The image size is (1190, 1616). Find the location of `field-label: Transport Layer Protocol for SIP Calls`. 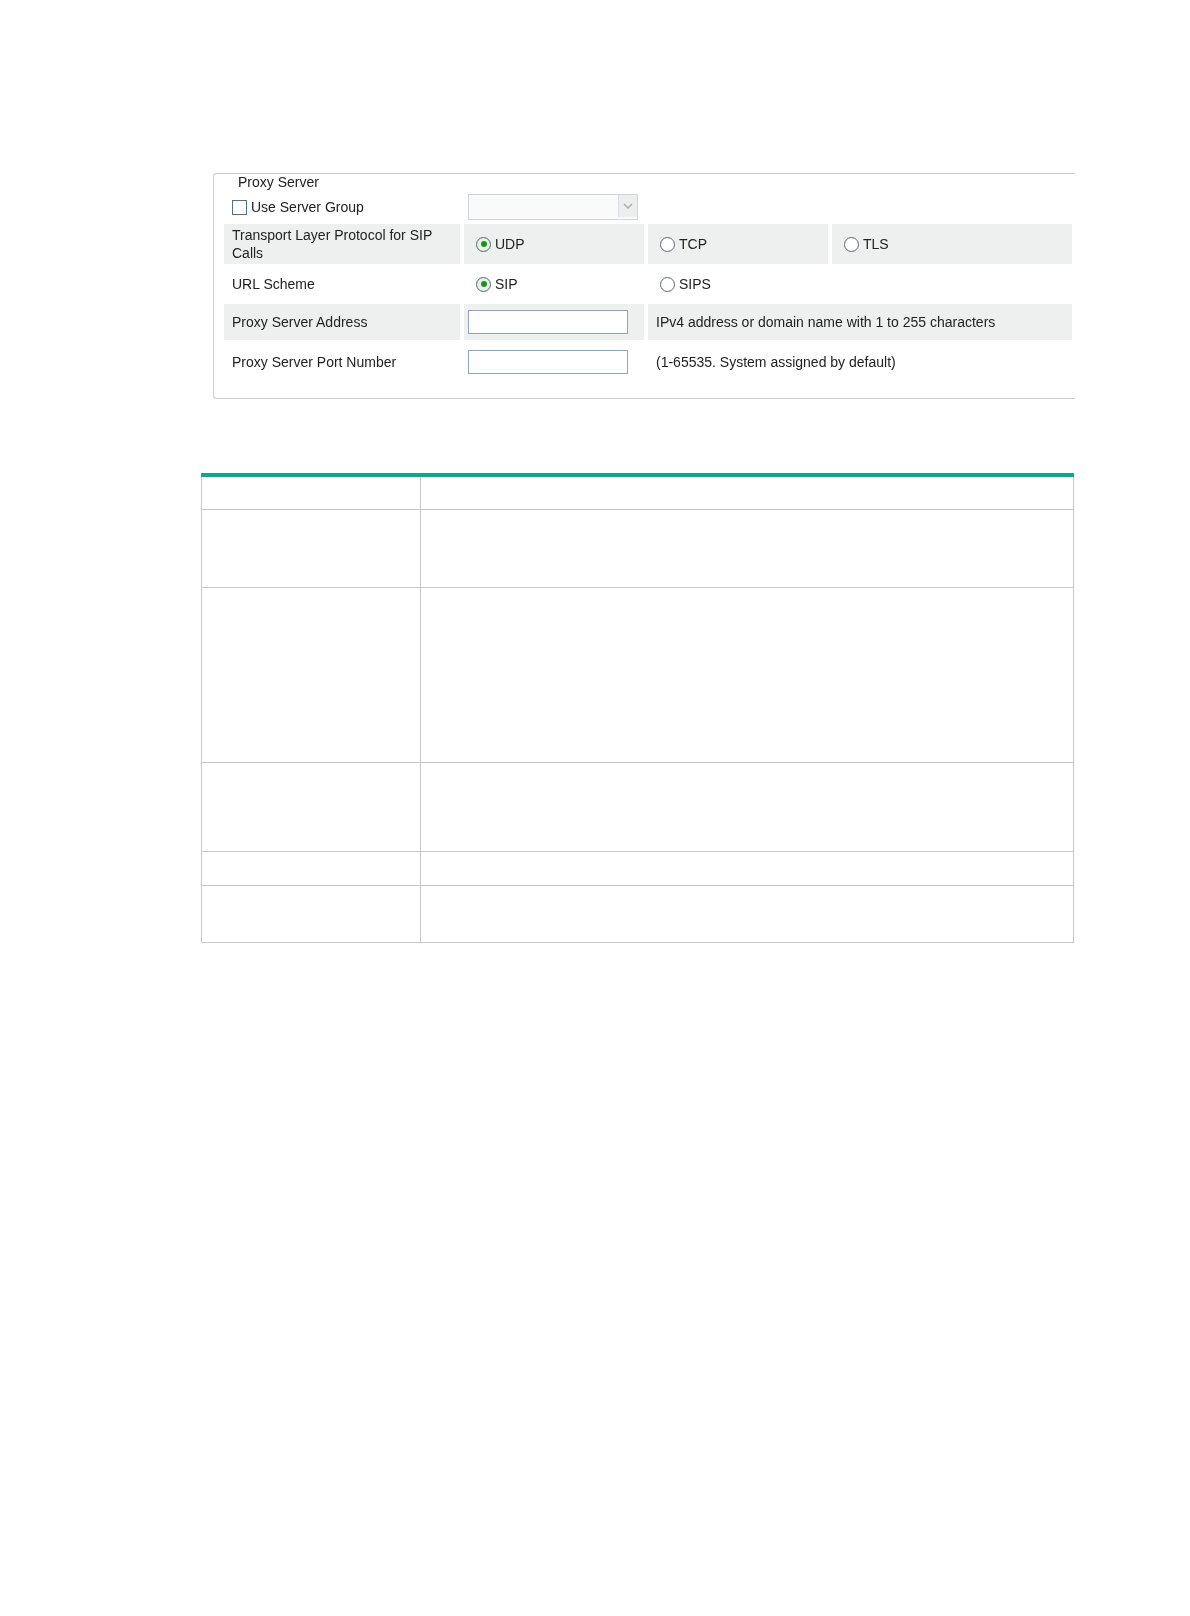

field-label: Transport Layer Protocol for SIP Calls is located at coordinates (332, 244).